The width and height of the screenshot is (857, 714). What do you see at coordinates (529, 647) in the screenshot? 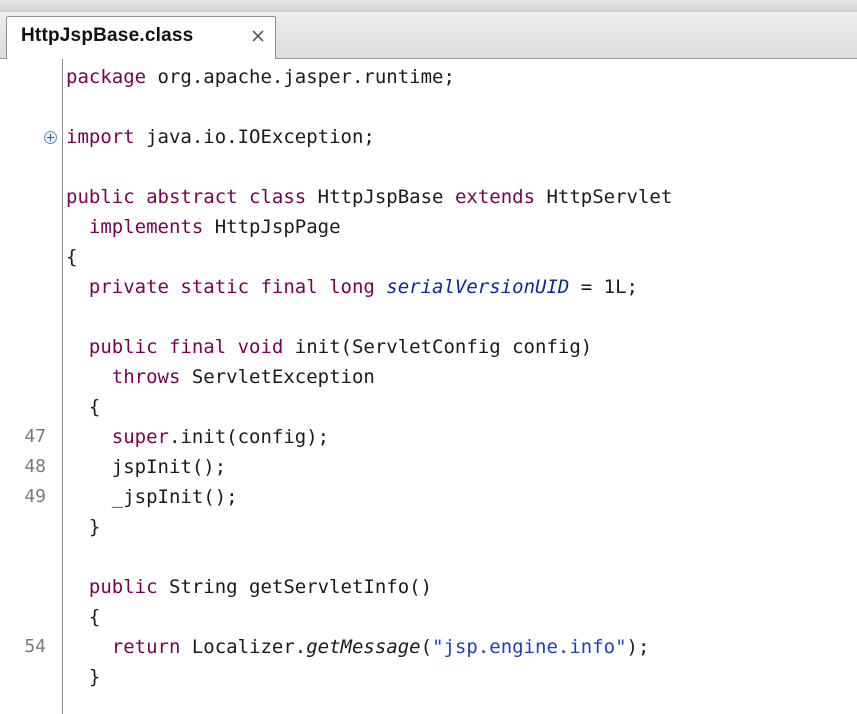
I see `code-token: "jsp.engine.info"` at bounding box center [529, 647].